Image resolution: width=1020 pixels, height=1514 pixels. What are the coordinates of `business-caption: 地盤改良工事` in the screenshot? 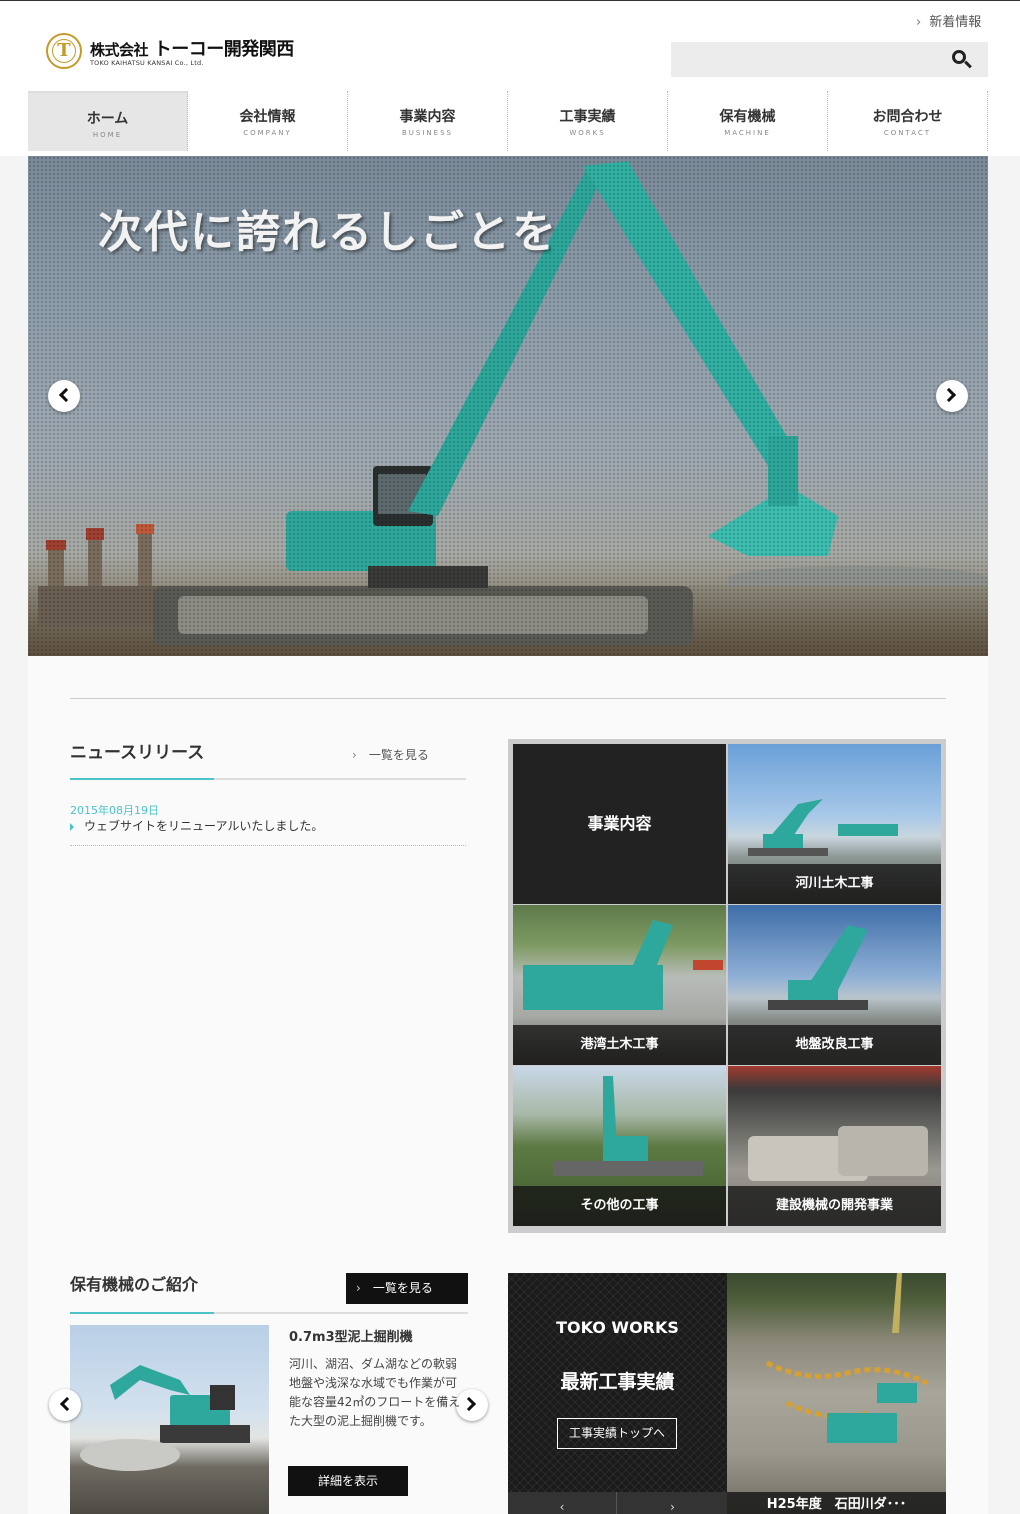 It's located at (834, 1045).